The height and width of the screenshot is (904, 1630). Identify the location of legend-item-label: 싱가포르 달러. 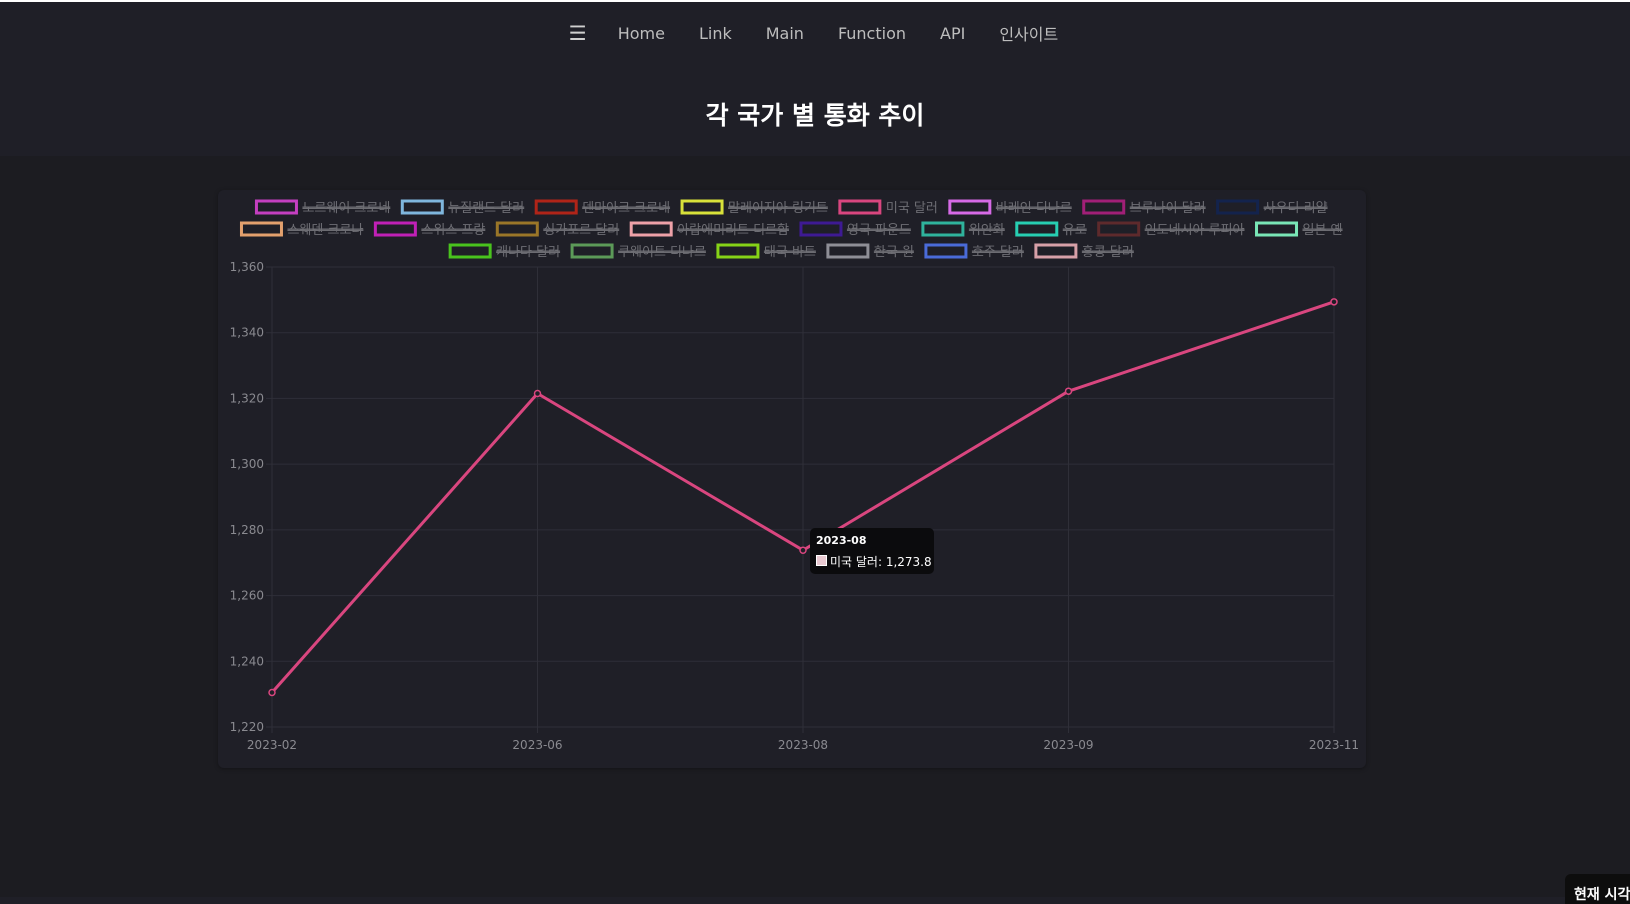
(581, 230).